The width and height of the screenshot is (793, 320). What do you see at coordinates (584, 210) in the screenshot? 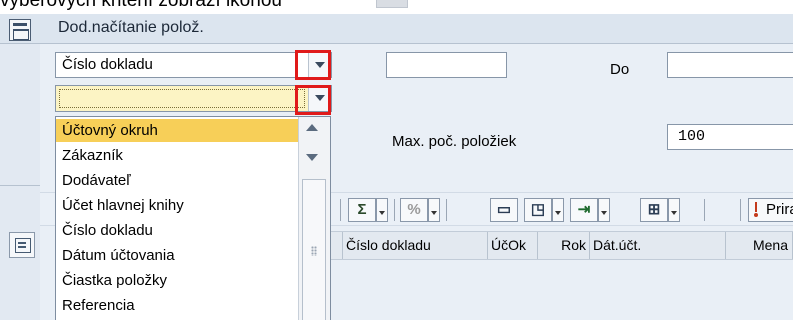
I see `export-icon: ⇥` at bounding box center [584, 210].